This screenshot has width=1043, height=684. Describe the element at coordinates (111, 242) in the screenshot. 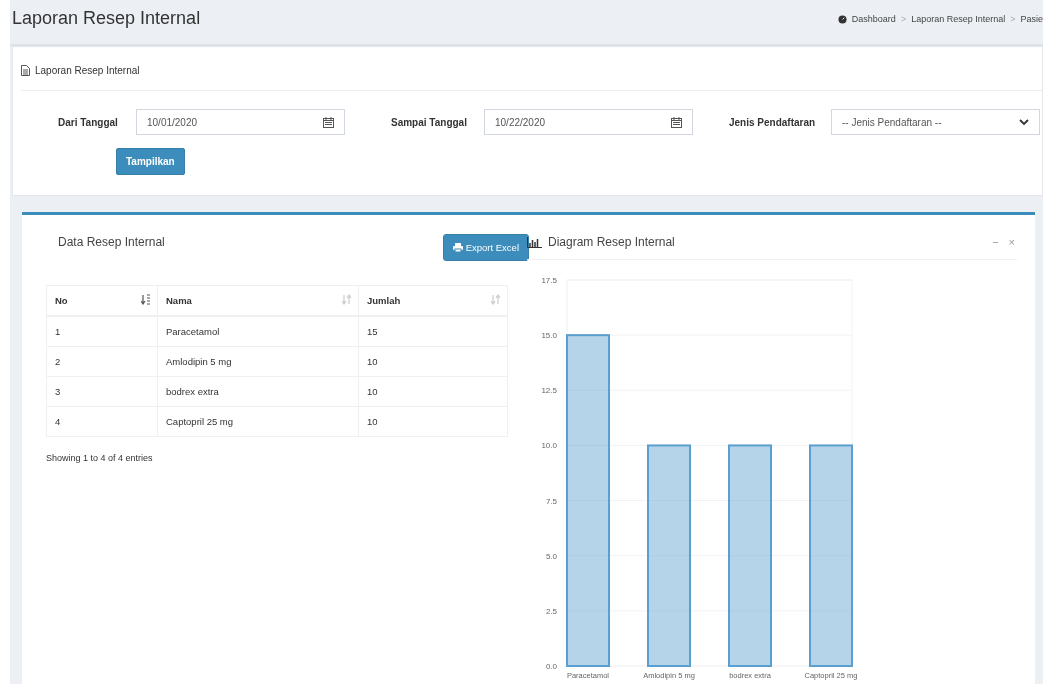

I see `panel-title: Data Resep Internal` at that location.